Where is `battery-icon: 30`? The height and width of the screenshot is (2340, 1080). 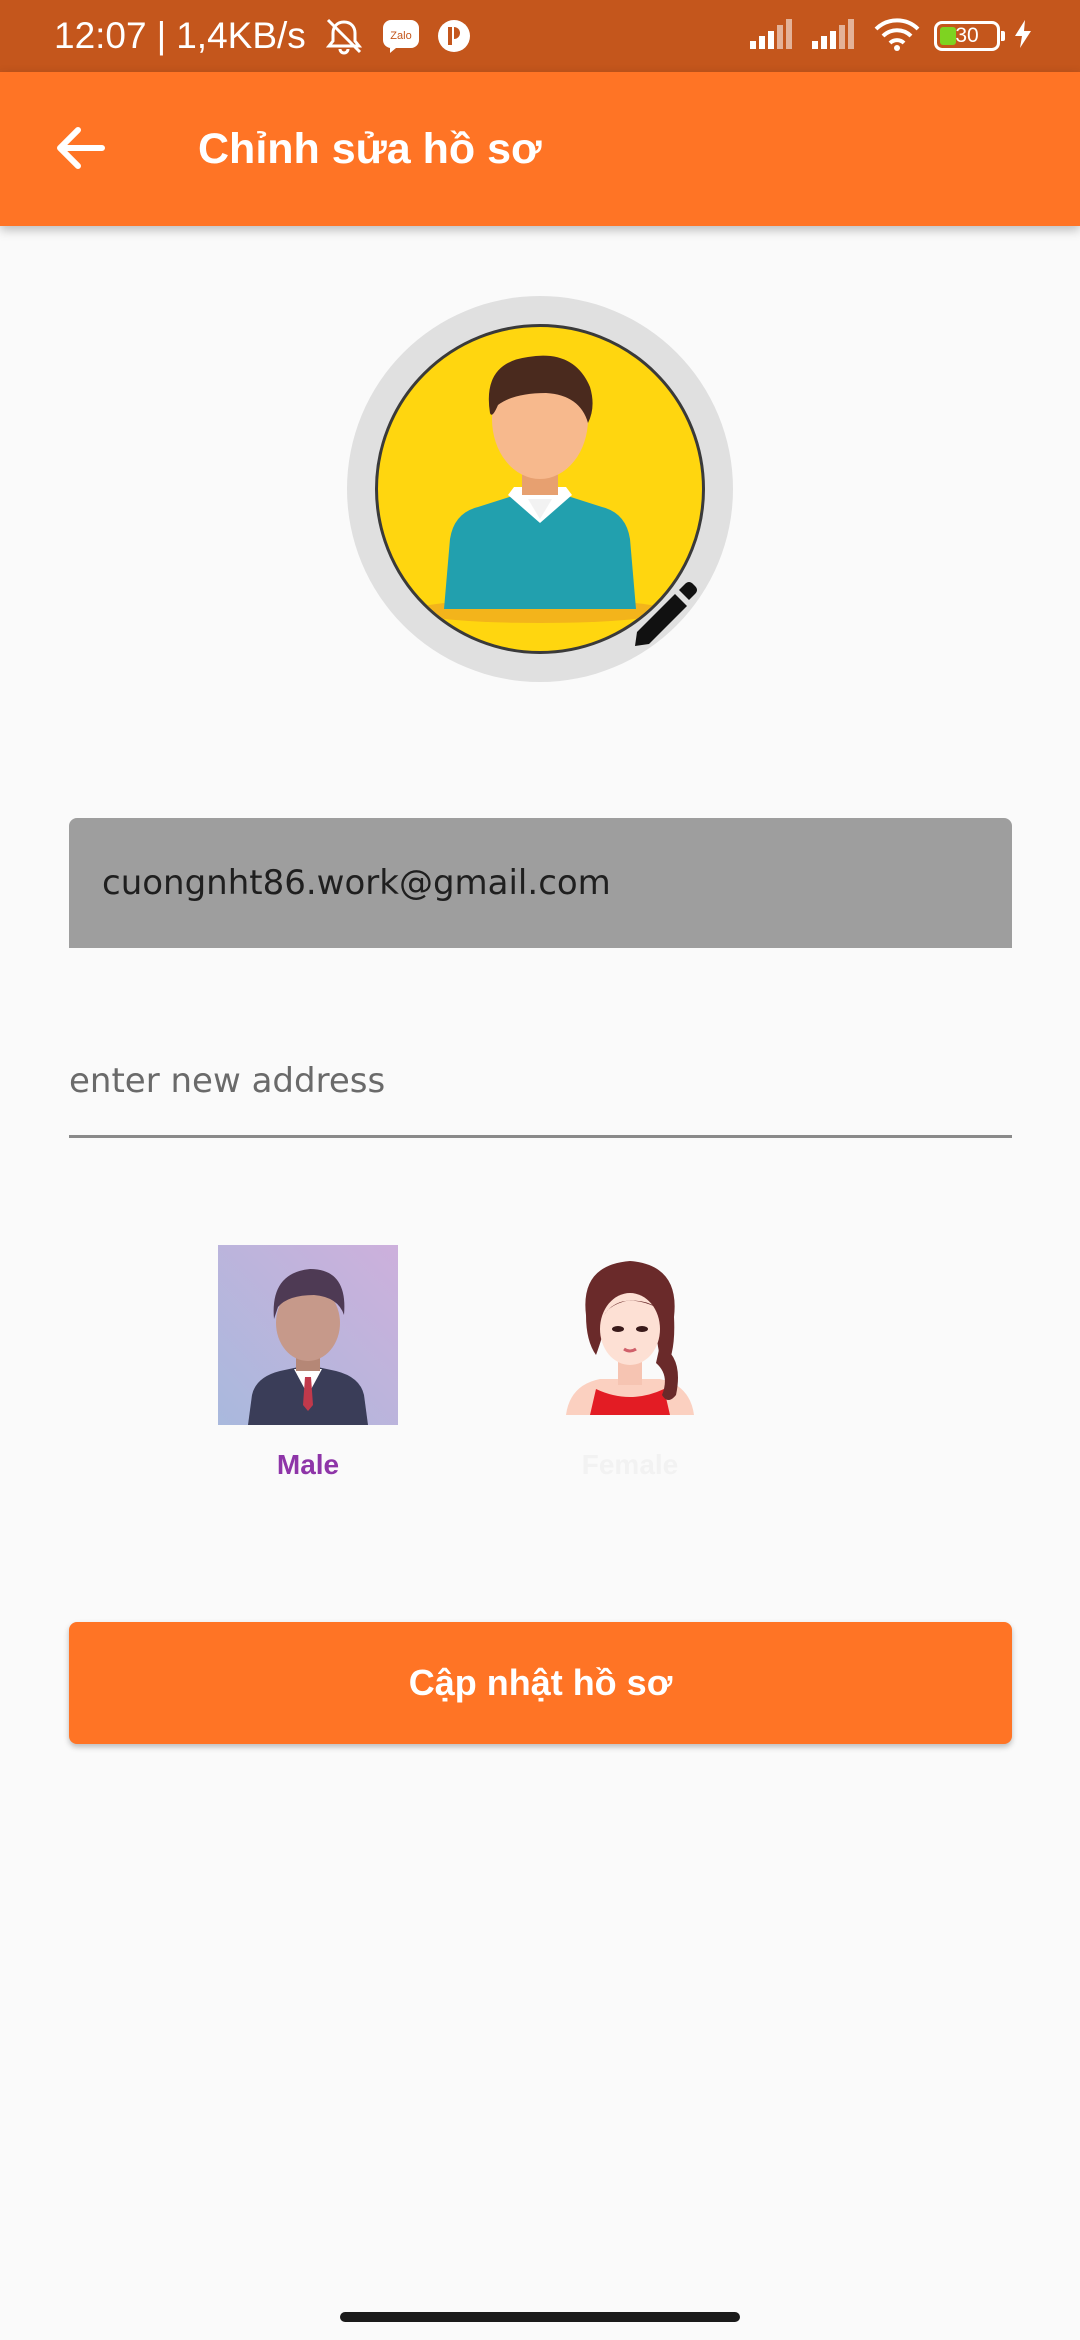 battery-icon: 30 is located at coordinates (969, 36).